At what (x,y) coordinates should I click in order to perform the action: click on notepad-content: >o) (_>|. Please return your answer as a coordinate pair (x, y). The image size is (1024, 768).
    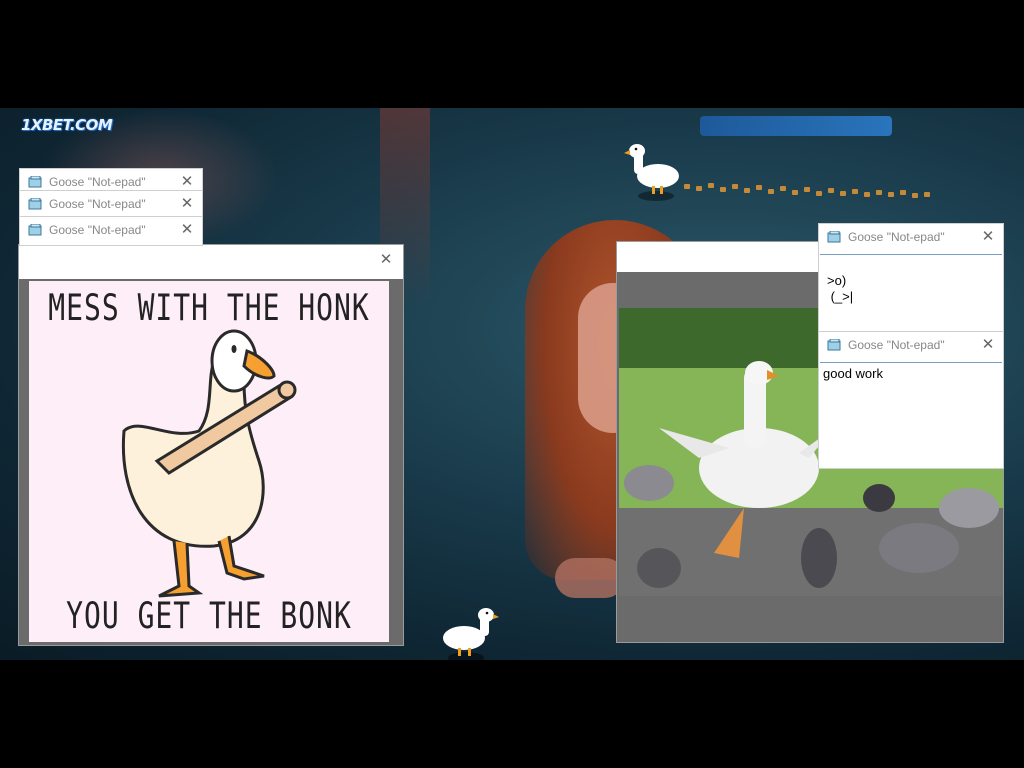
    Looking at the image, I should click on (840, 288).